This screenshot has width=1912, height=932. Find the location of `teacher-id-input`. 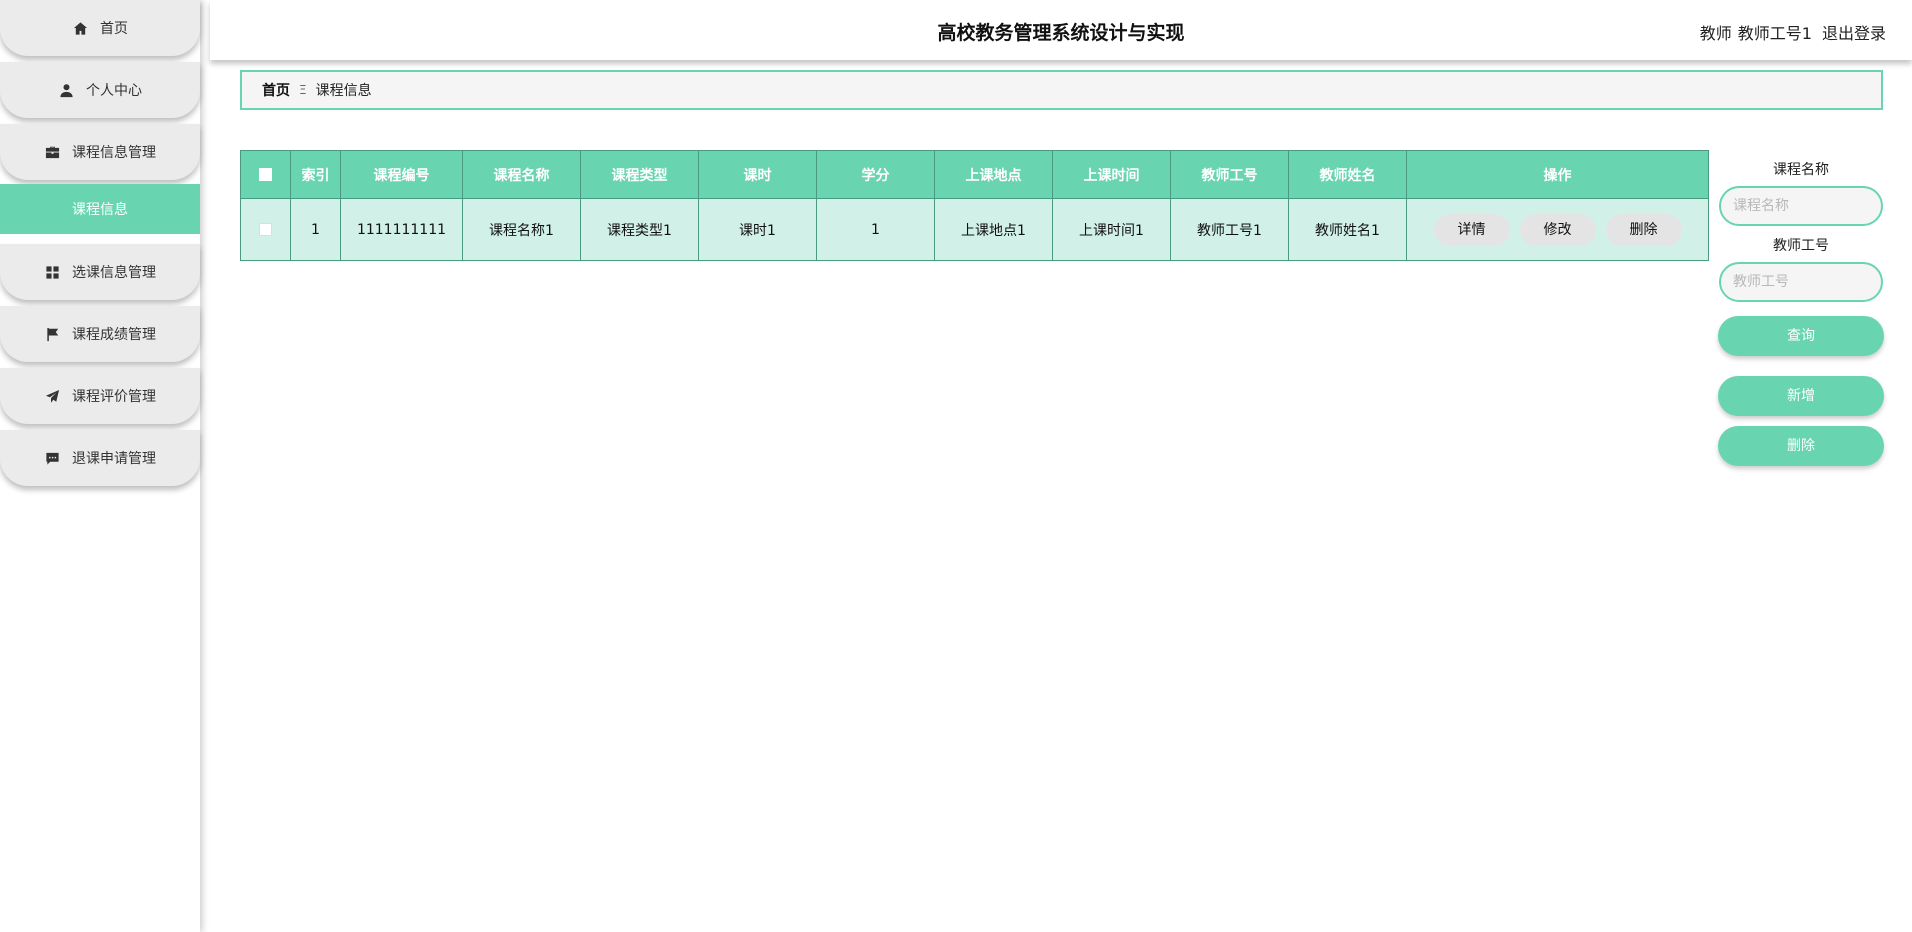

teacher-id-input is located at coordinates (1801, 282).